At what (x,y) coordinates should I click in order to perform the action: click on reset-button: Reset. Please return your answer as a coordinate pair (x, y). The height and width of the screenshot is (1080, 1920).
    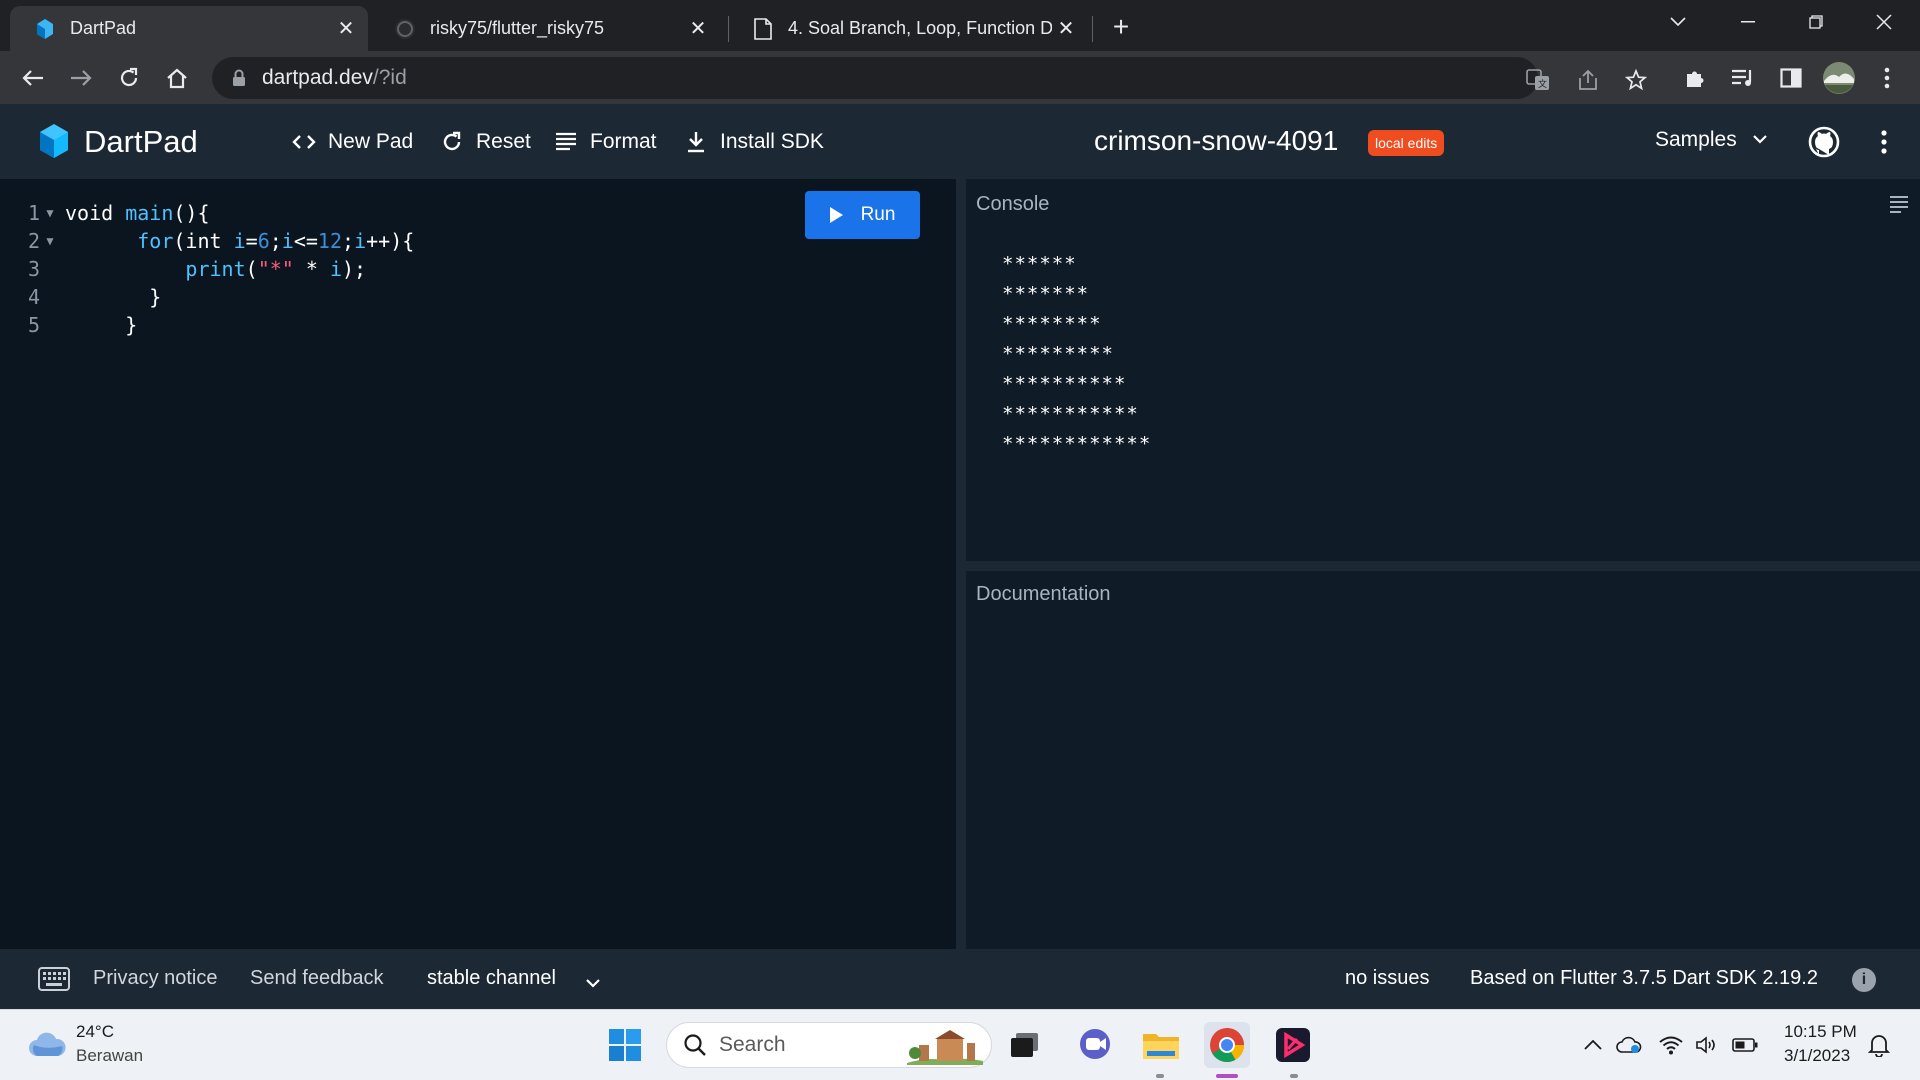
    Looking at the image, I should click on (484, 142).